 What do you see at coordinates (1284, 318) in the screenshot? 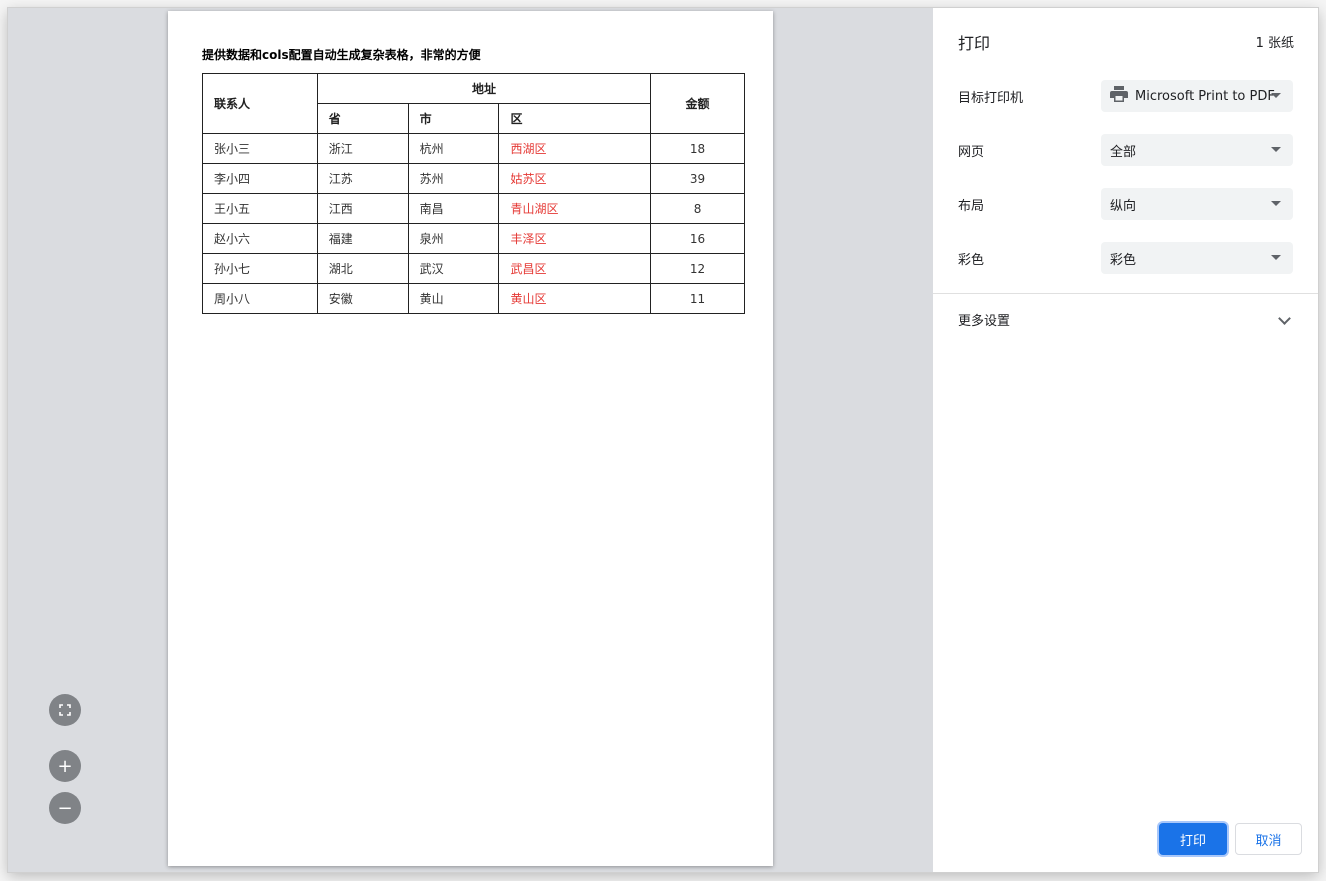
I see `chevron-down-icon` at bounding box center [1284, 318].